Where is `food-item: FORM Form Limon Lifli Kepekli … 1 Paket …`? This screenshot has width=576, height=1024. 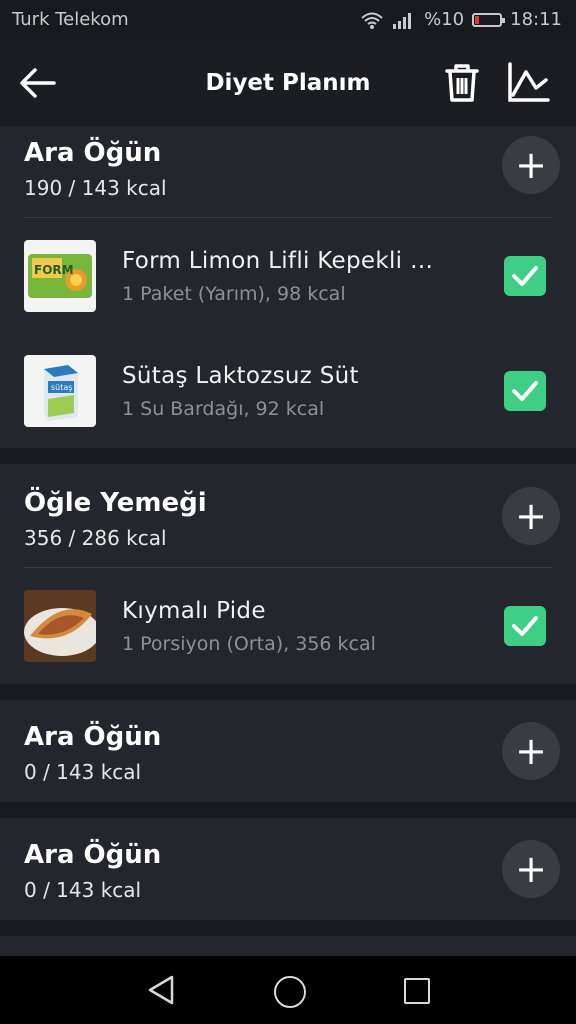 food-item: FORM Form Limon Lifli Kepekli … 1 Paket … is located at coordinates (288, 276).